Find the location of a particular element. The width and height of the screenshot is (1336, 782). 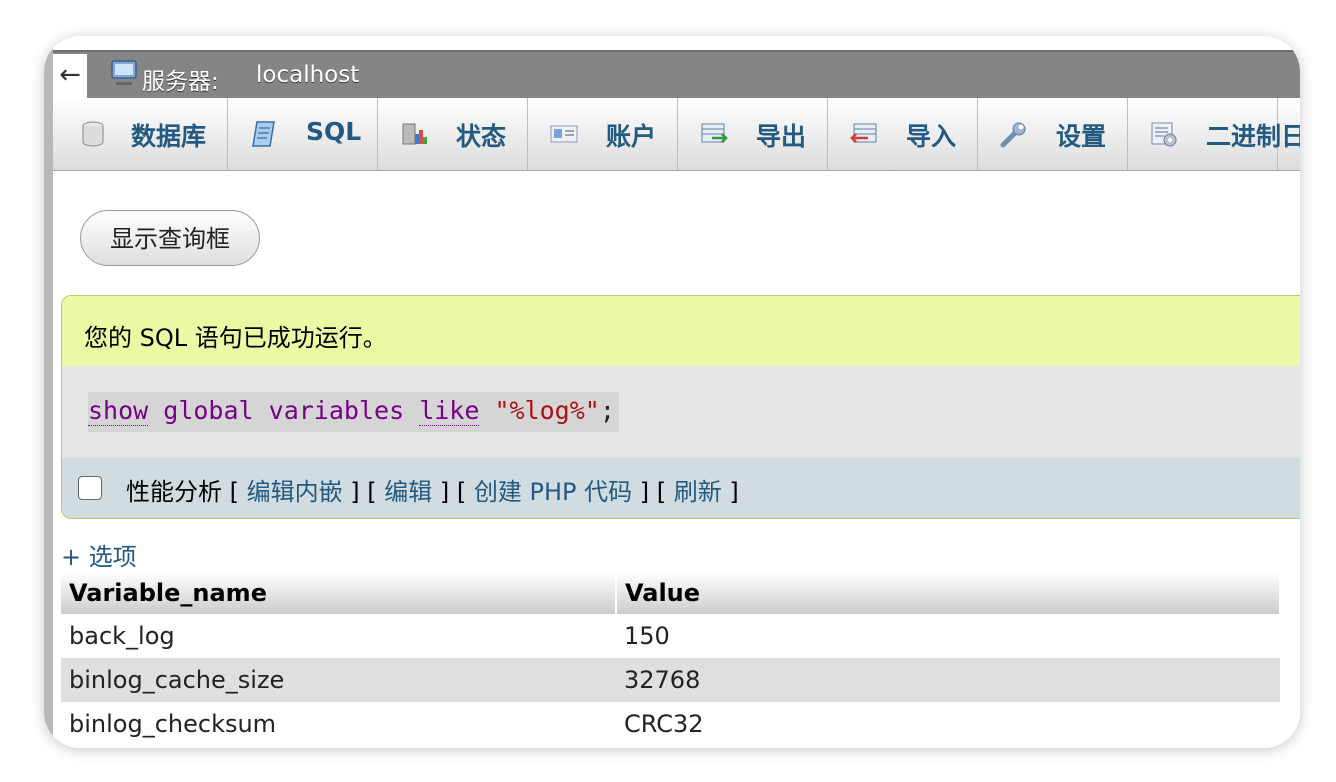

status-icon is located at coordinates (414, 134).